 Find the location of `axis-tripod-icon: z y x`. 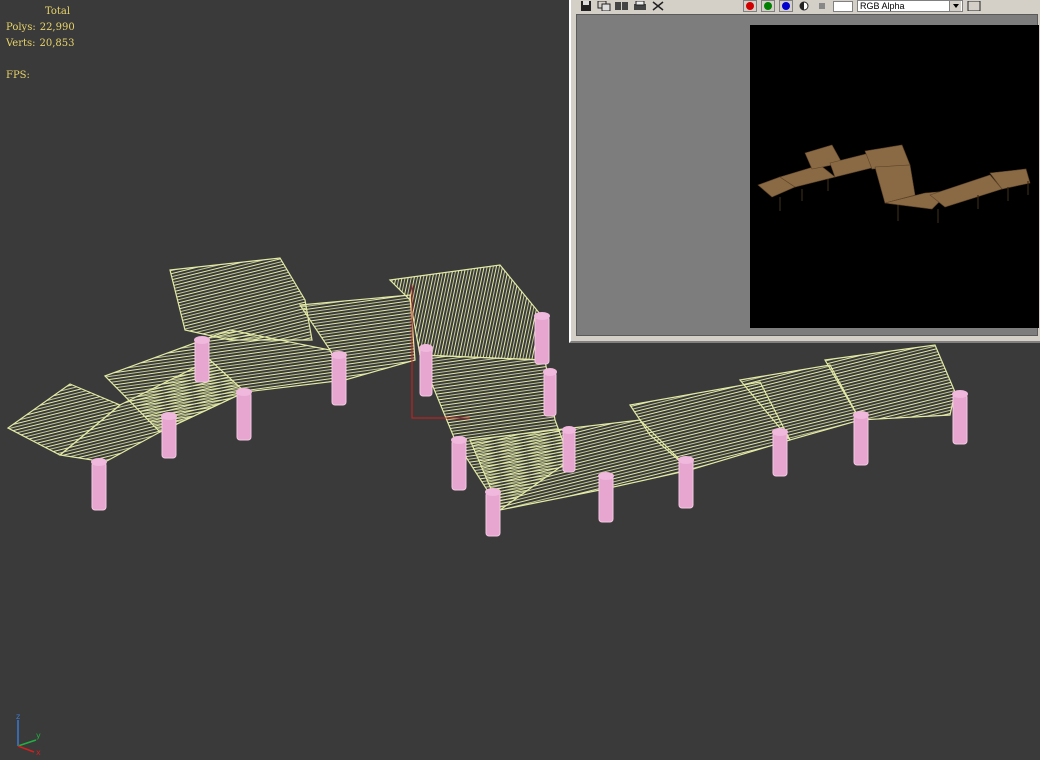

axis-tripod-icon: z y x is located at coordinates (28, 734).